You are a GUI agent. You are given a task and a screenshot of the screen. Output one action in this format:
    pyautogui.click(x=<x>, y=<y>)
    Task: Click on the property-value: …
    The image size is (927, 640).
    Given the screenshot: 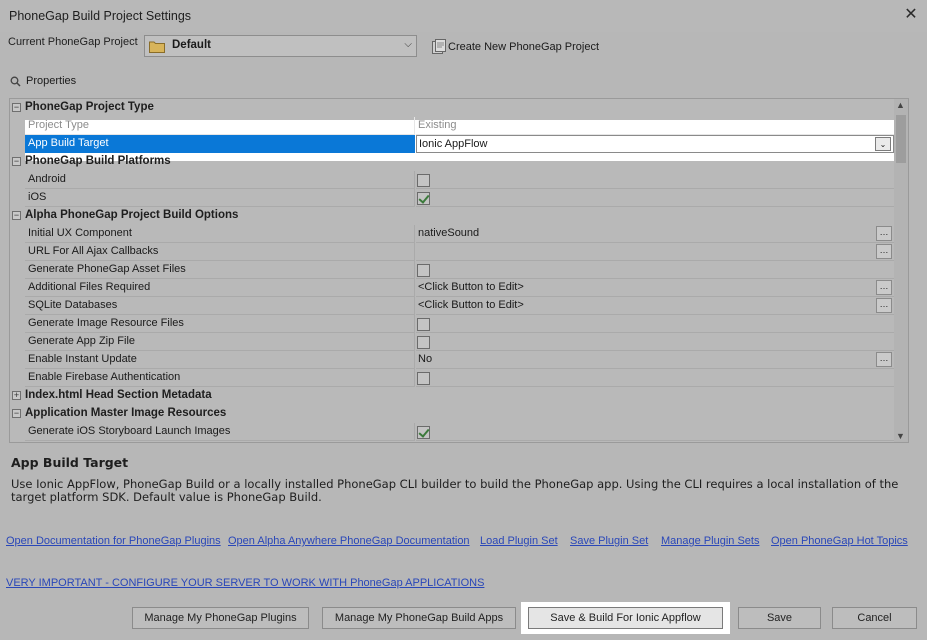 What is the action you would take?
    pyautogui.click(x=655, y=252)
    